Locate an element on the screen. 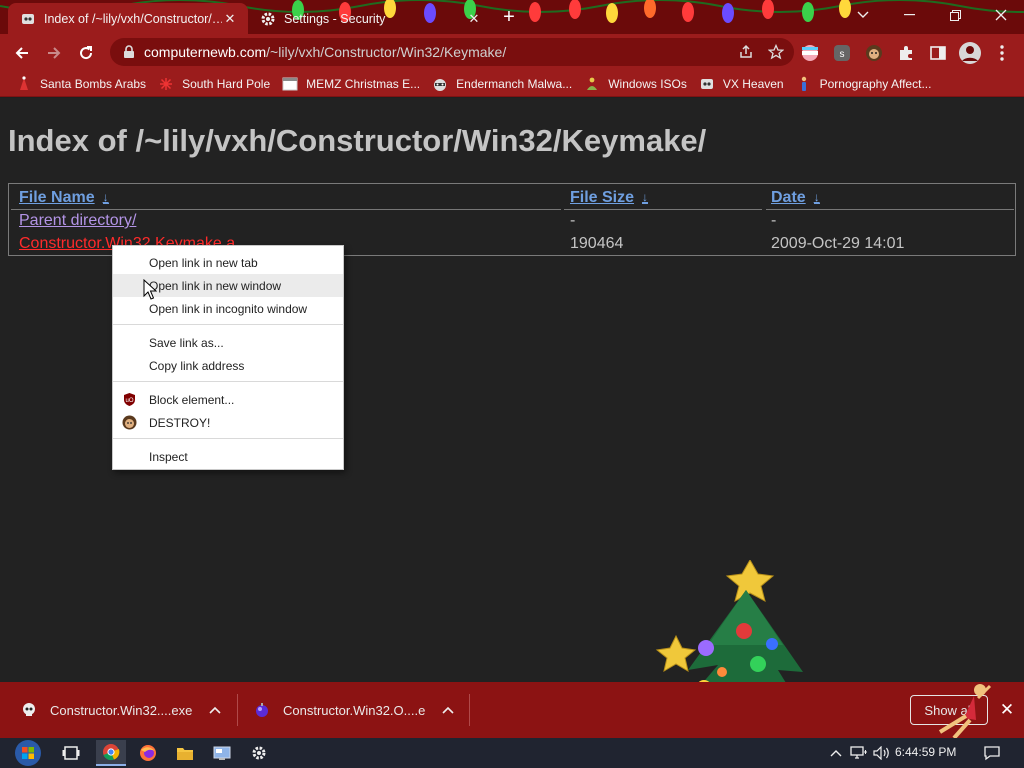 This screenshot has height=768, width=1024. svg-text: s is located at coordinates (842, 54).